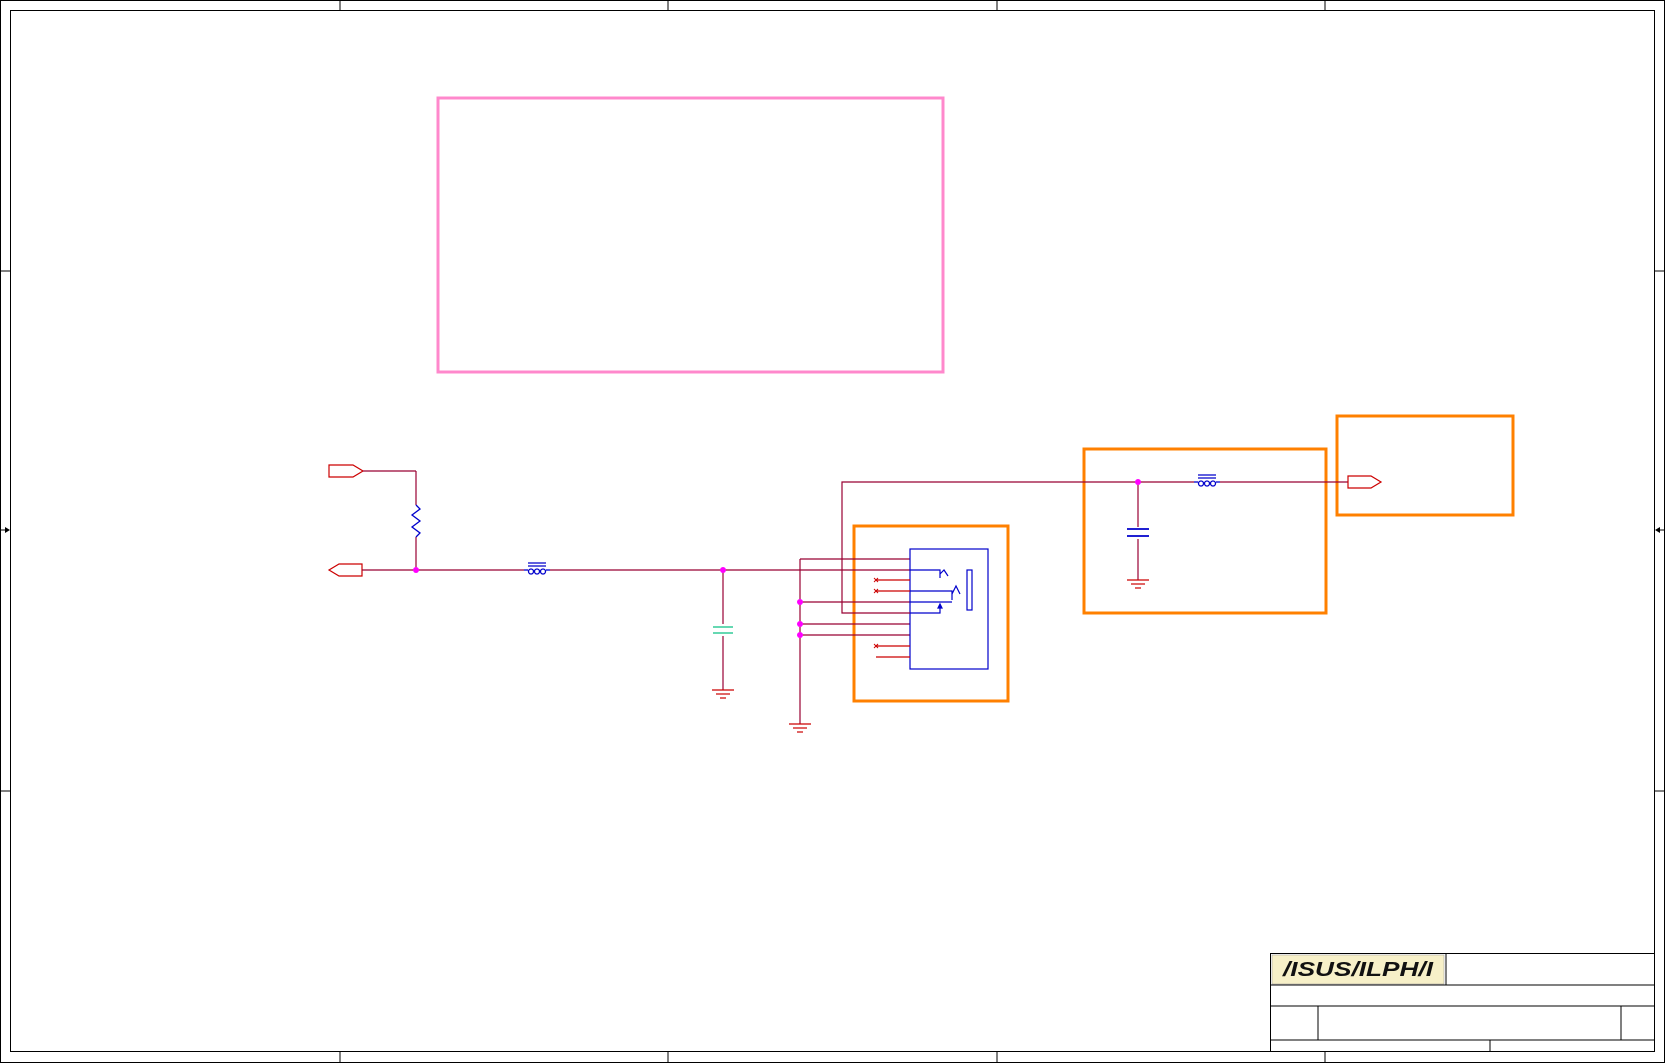  I want to click on company-logo: /ISUS/ILPH/I, so click(1358, 969).